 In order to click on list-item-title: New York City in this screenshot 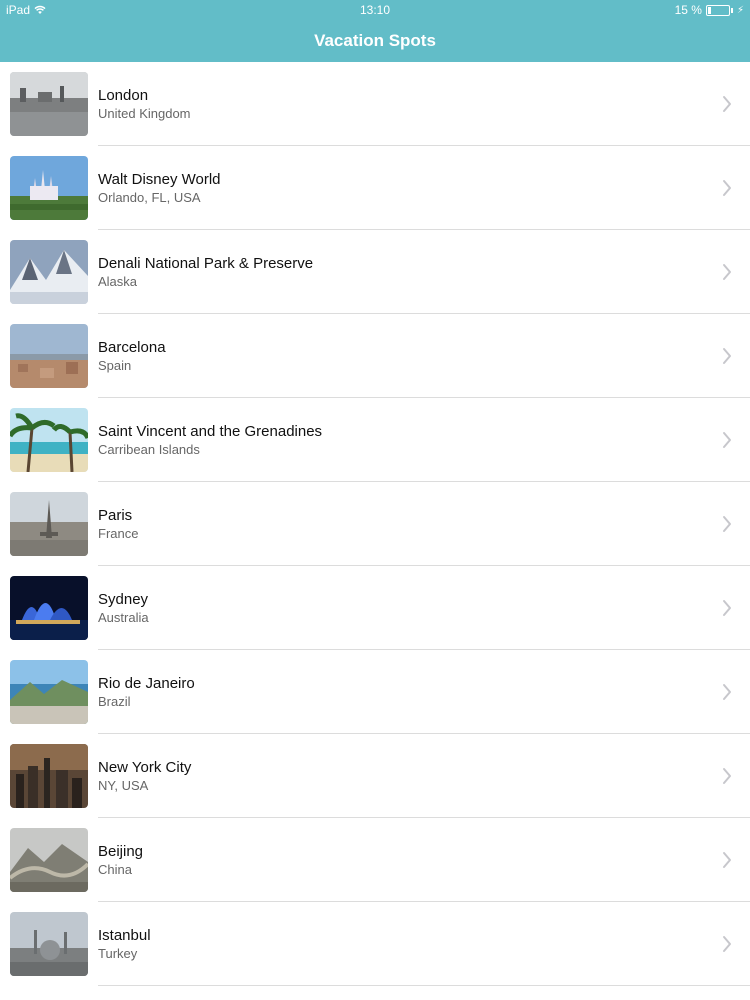, I will do `click(145, 767)`.